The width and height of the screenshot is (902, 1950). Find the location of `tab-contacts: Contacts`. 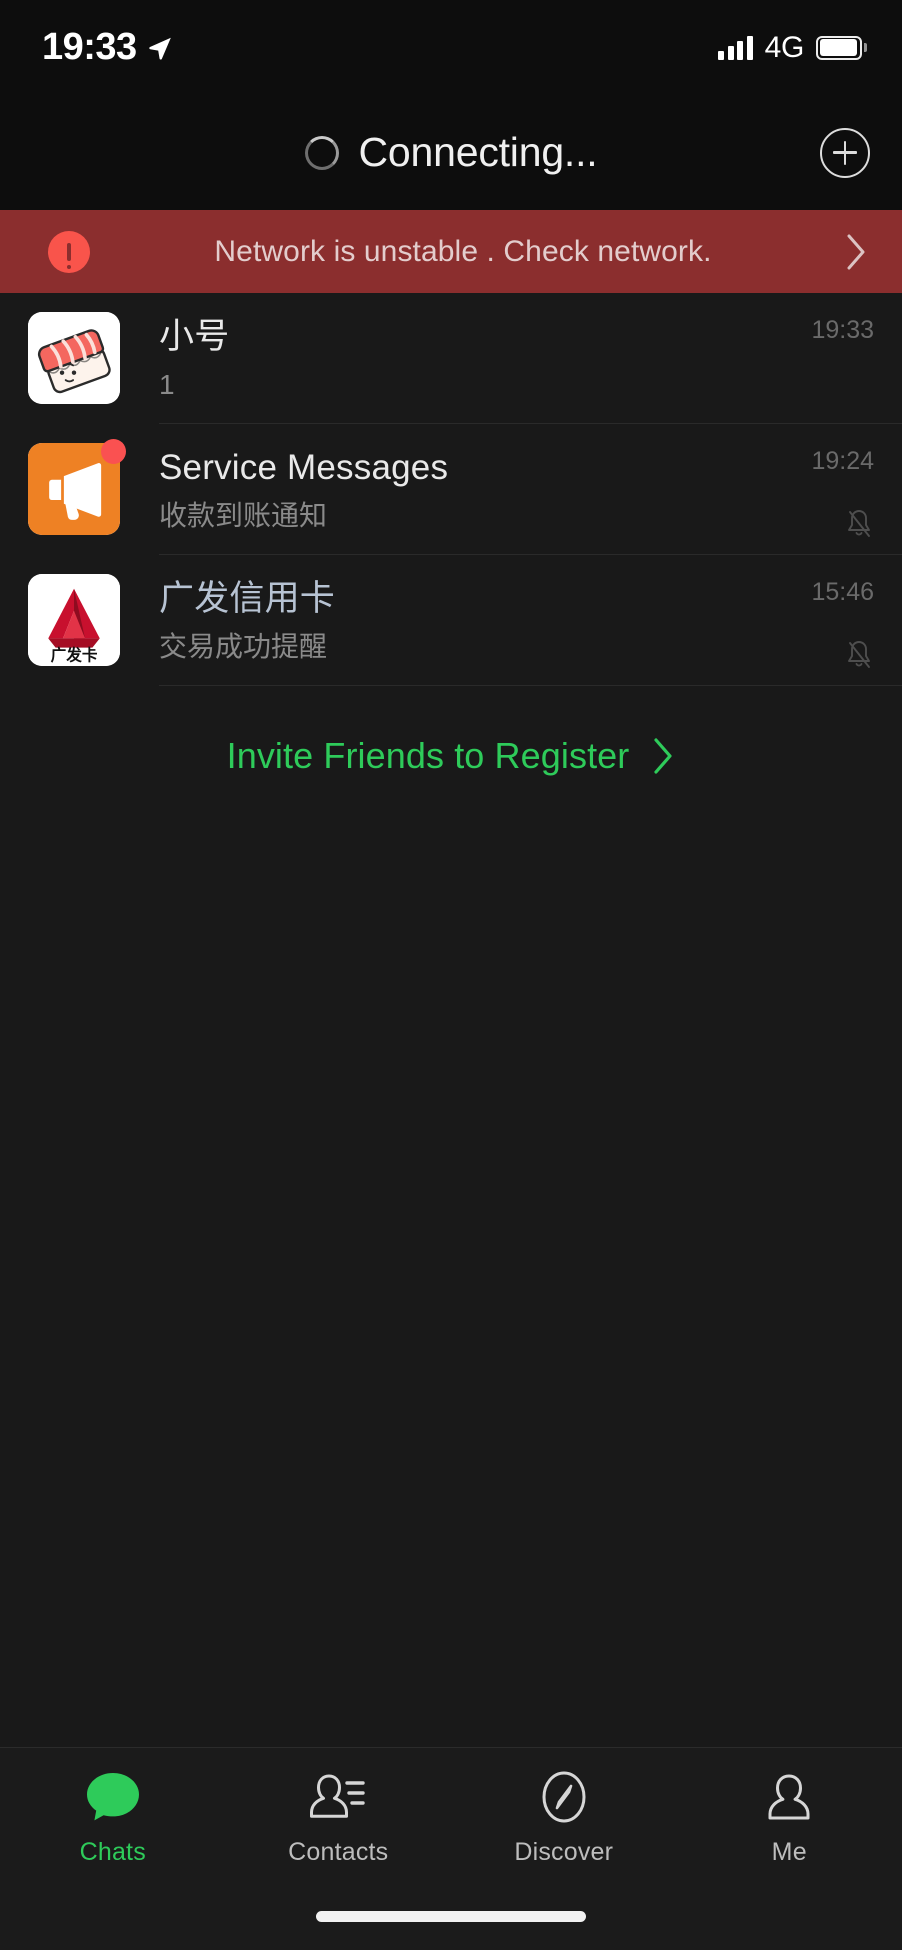

tab-contacts: Contacts is located at coordinates (339, 1818).